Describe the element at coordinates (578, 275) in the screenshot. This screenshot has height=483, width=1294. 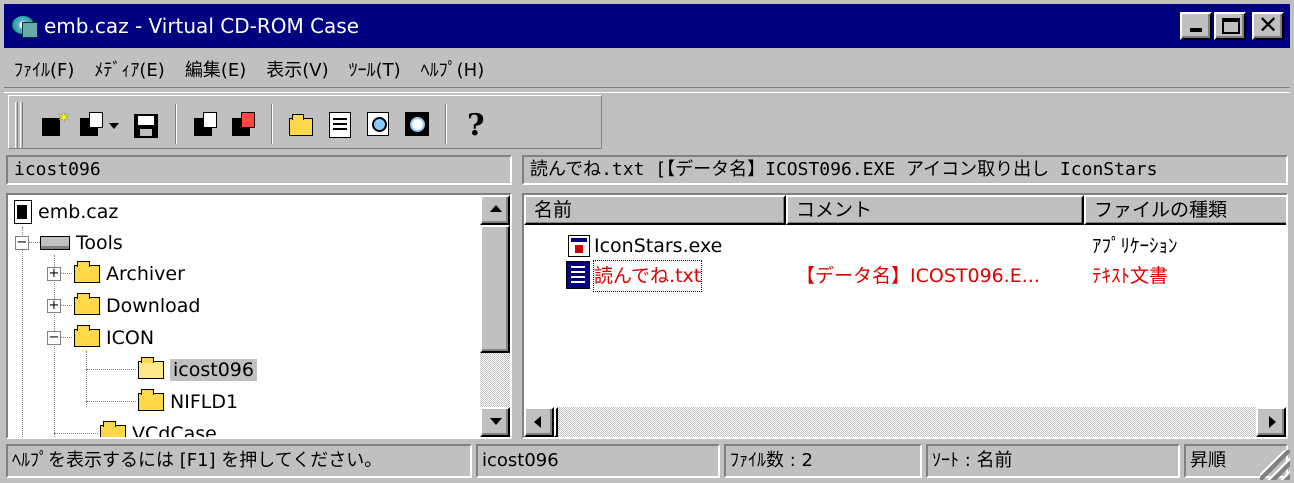
I see `text-file-icon` at that location.